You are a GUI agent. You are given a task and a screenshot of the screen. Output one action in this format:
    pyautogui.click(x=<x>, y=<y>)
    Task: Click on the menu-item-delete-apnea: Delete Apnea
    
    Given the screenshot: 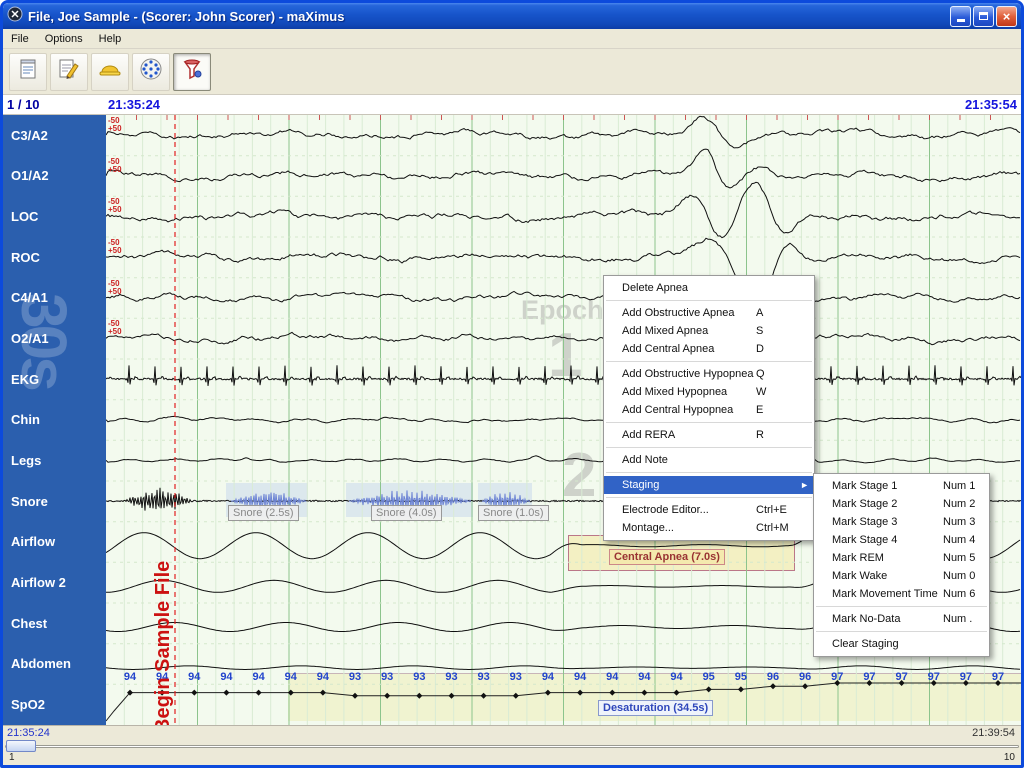 What is the action you would take?
    pyautogui.click(x=709, y=288)
    